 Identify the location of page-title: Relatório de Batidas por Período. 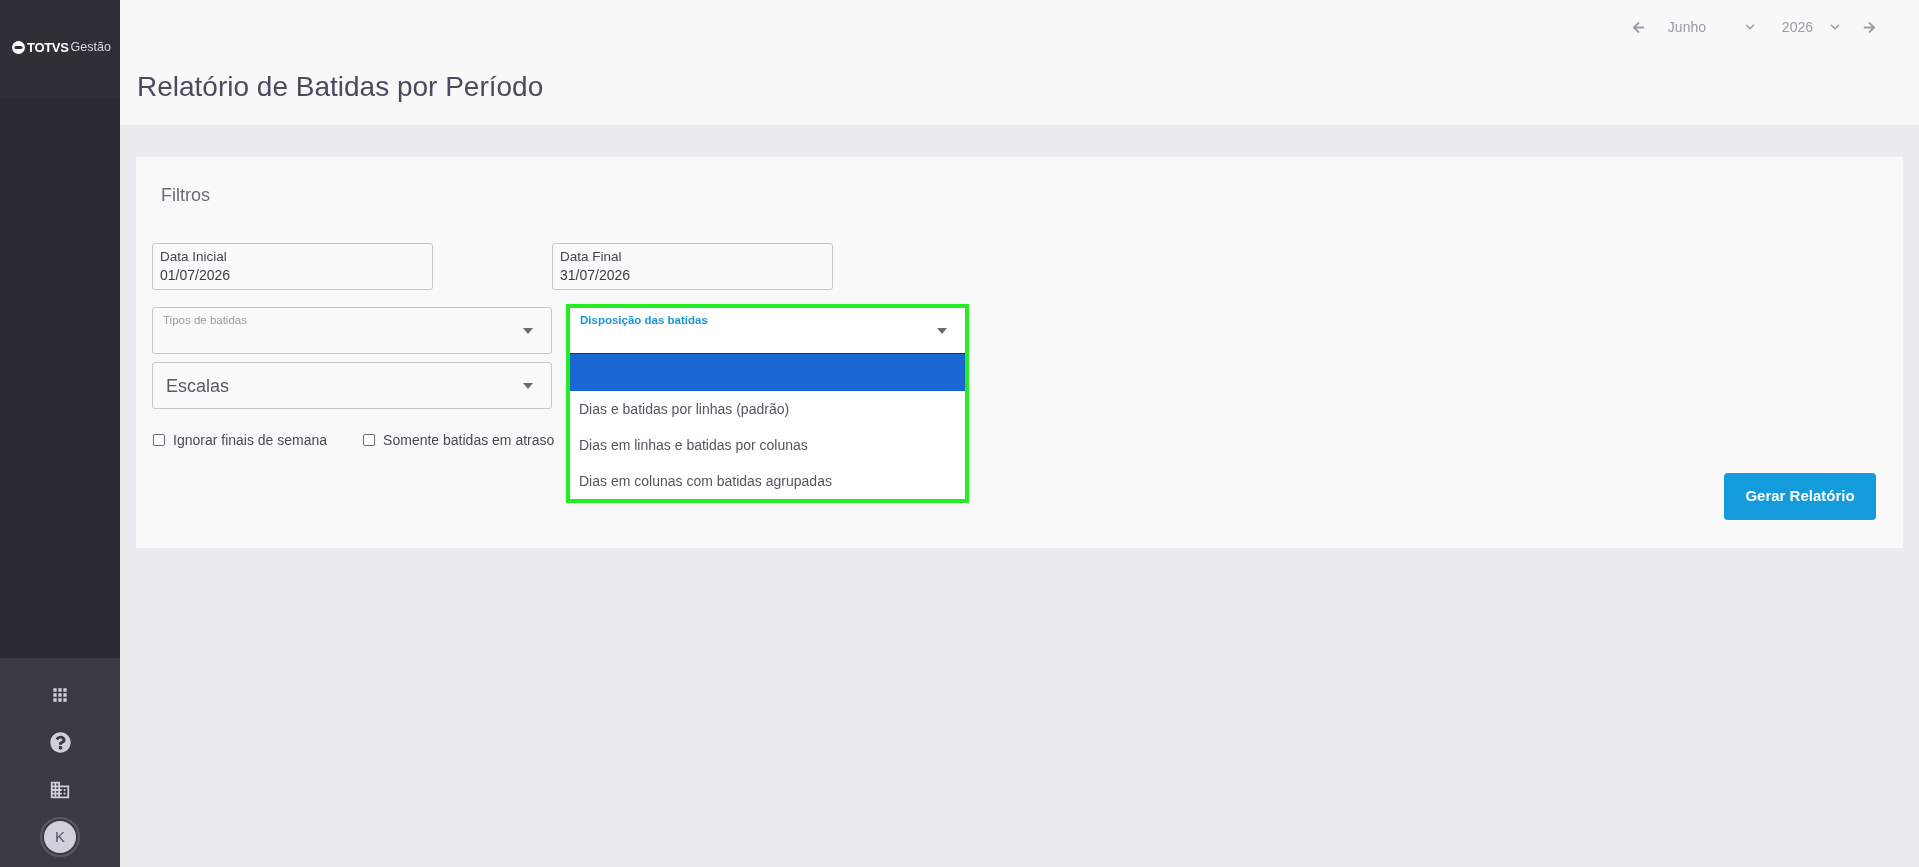
(340, 87).